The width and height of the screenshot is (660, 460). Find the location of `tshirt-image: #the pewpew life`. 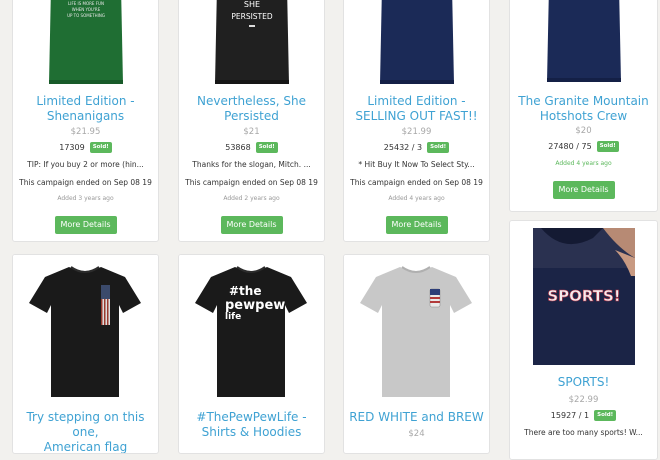

tshirt-image: #the pewpew life is located at coordinates (251, 330).